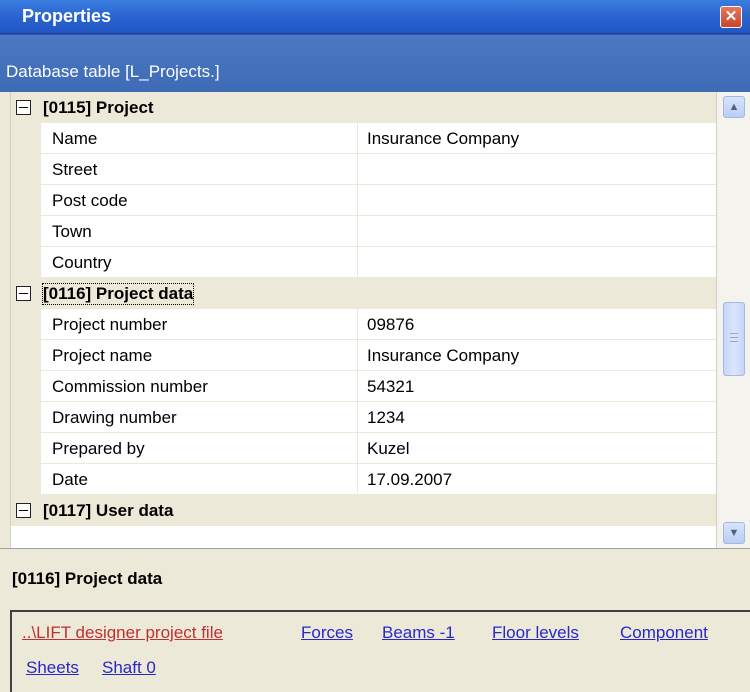 The image size is (750, 692). I want to click on project-file-link: ..\LIFT designer project file, so click(122, 633).